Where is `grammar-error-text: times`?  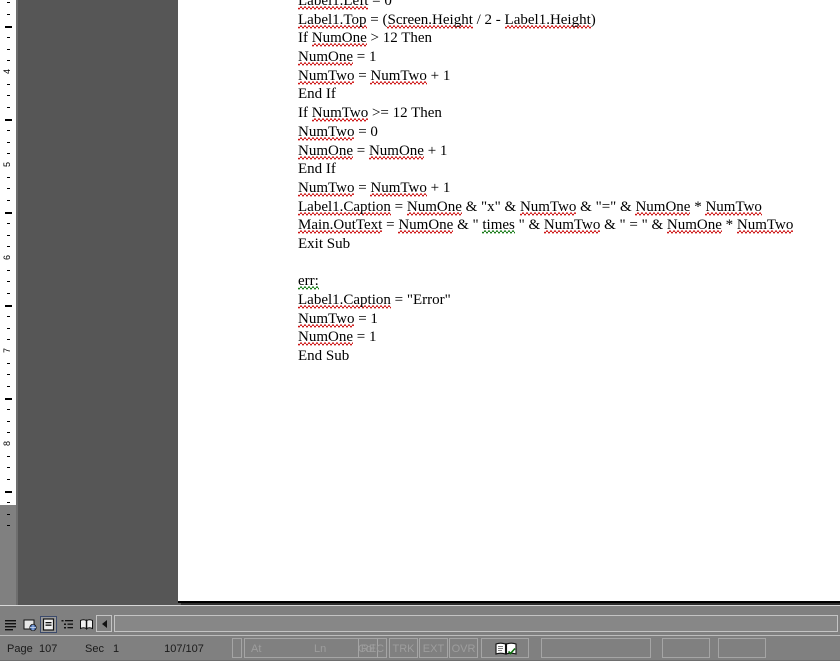 grammar-error-text: times is located at coordinates (498, 225).